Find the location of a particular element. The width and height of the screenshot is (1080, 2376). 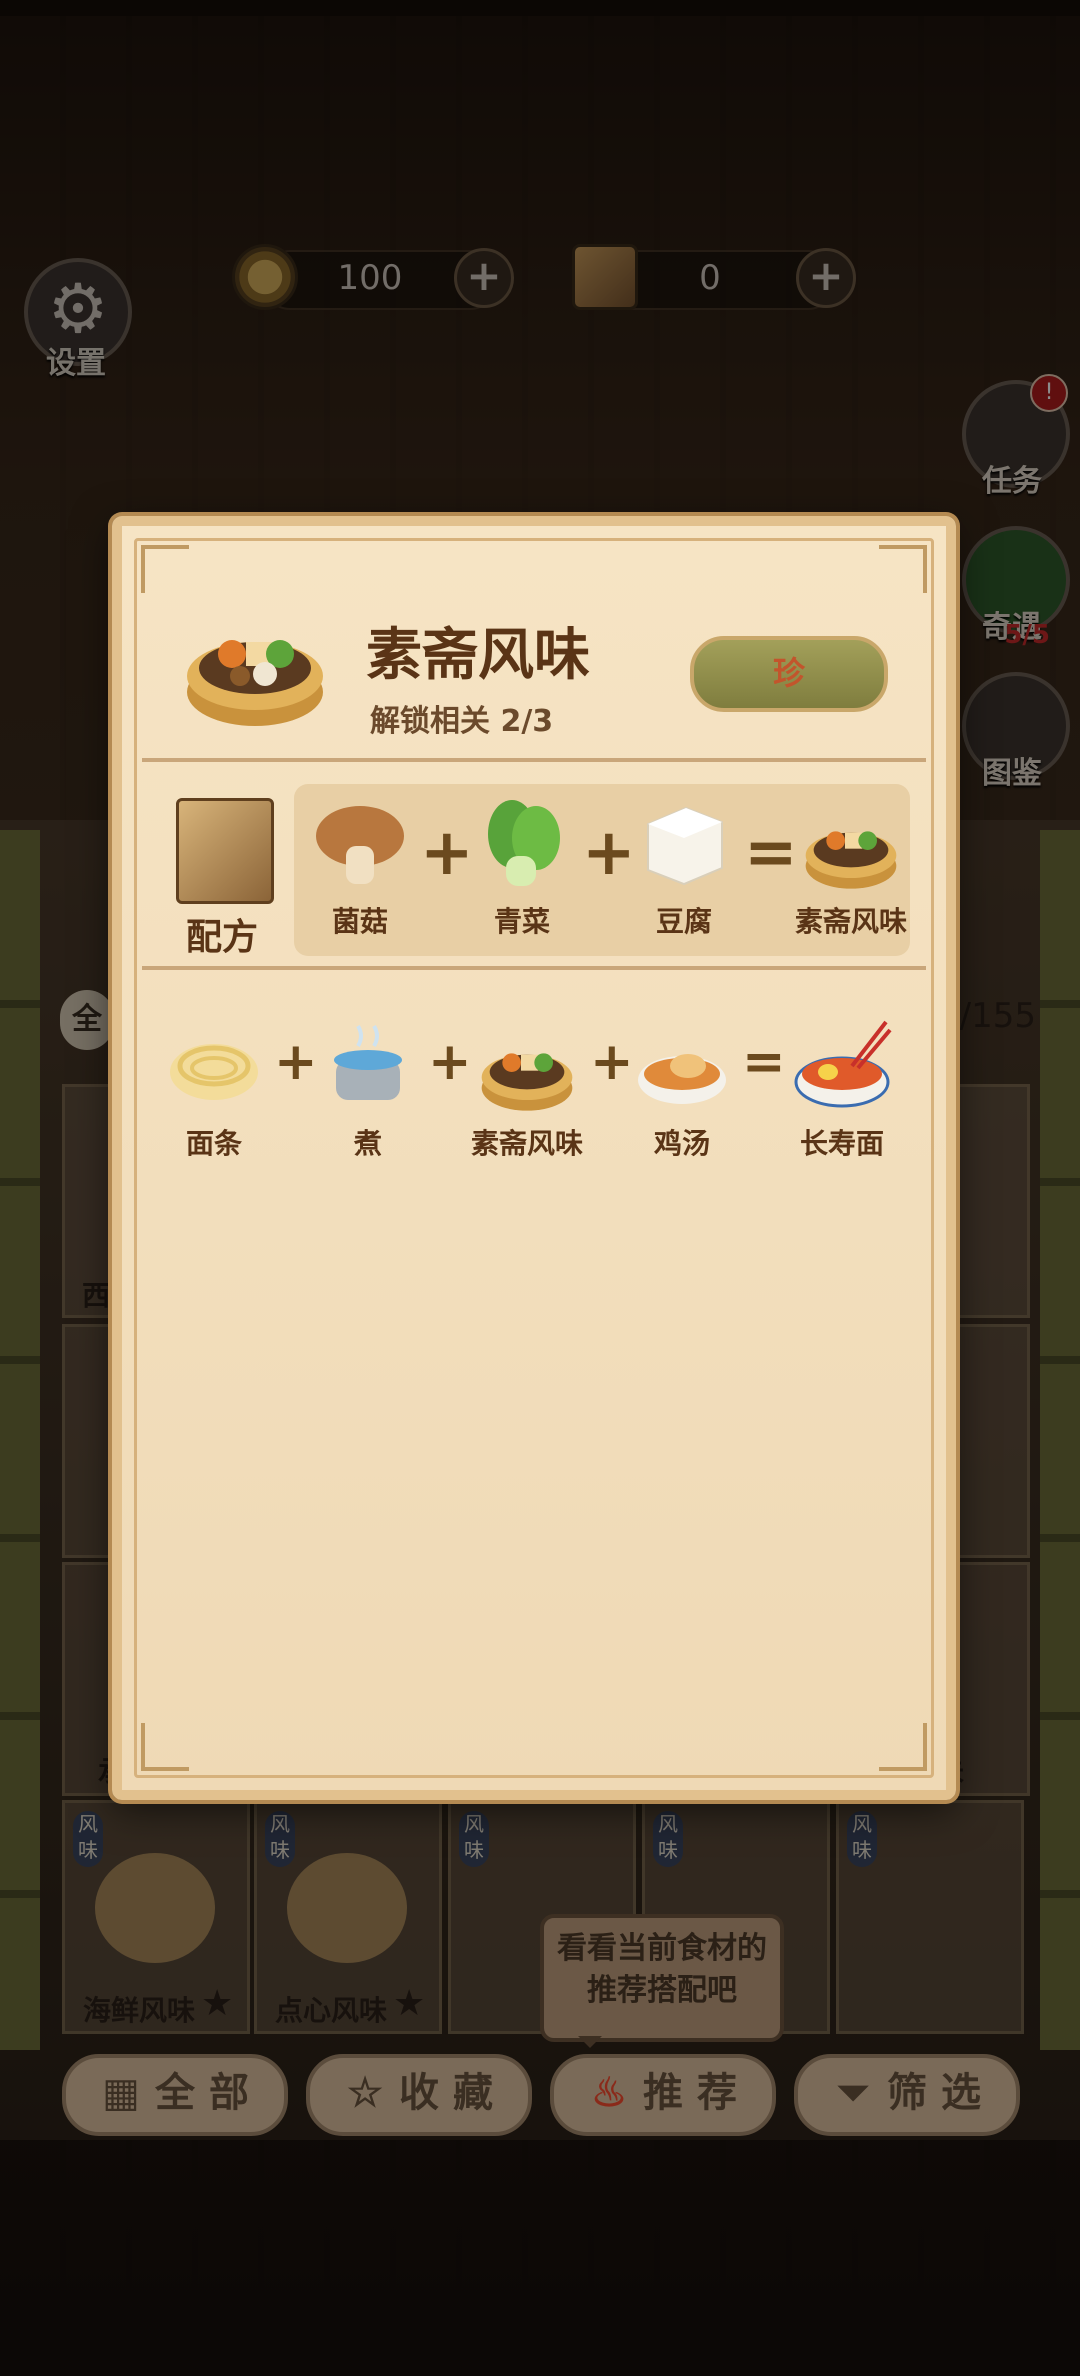

tofu-icon is located at coordinates (684, 844).